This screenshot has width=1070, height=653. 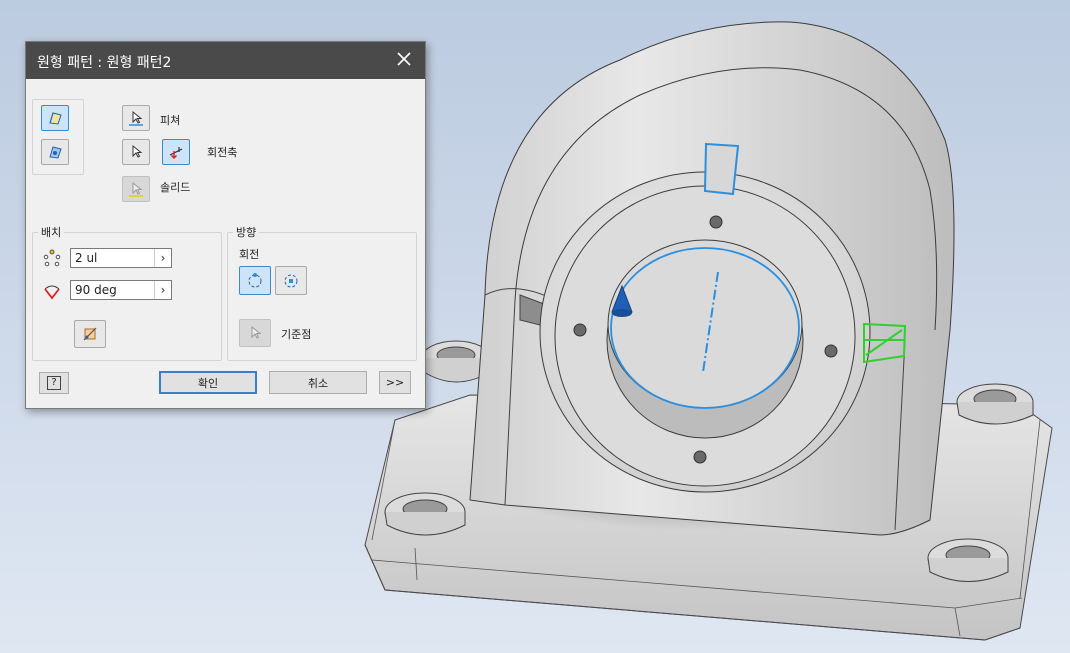 I want to click on cancel-button: 취소, so click(x=318, y=382).